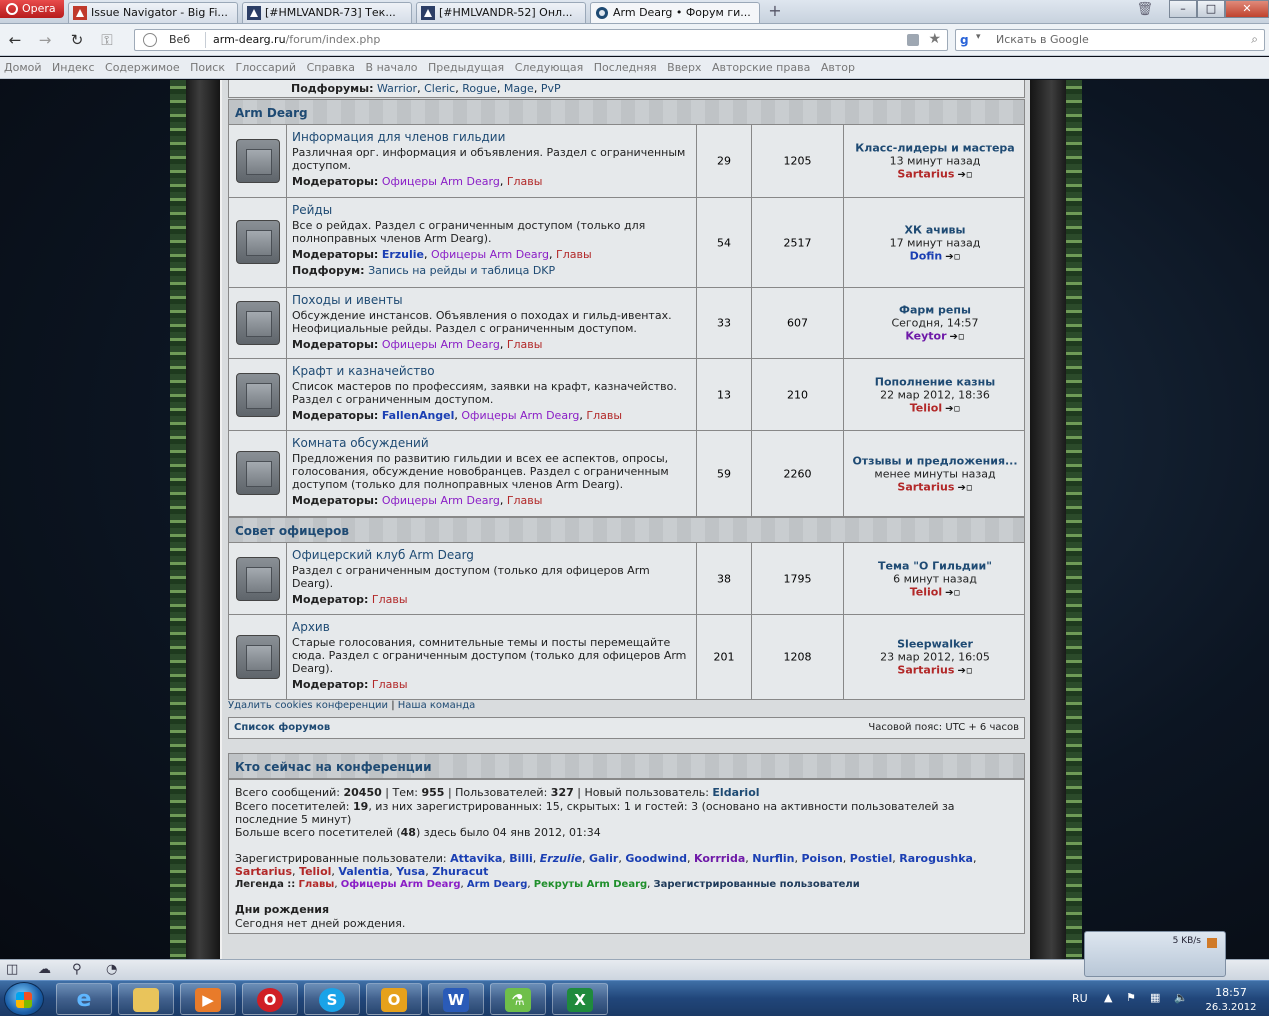  What do you see at coordinates (1231, 992) in the screenshot?
I see `clock-time: 18:57` at bounding box center [1231, 992].